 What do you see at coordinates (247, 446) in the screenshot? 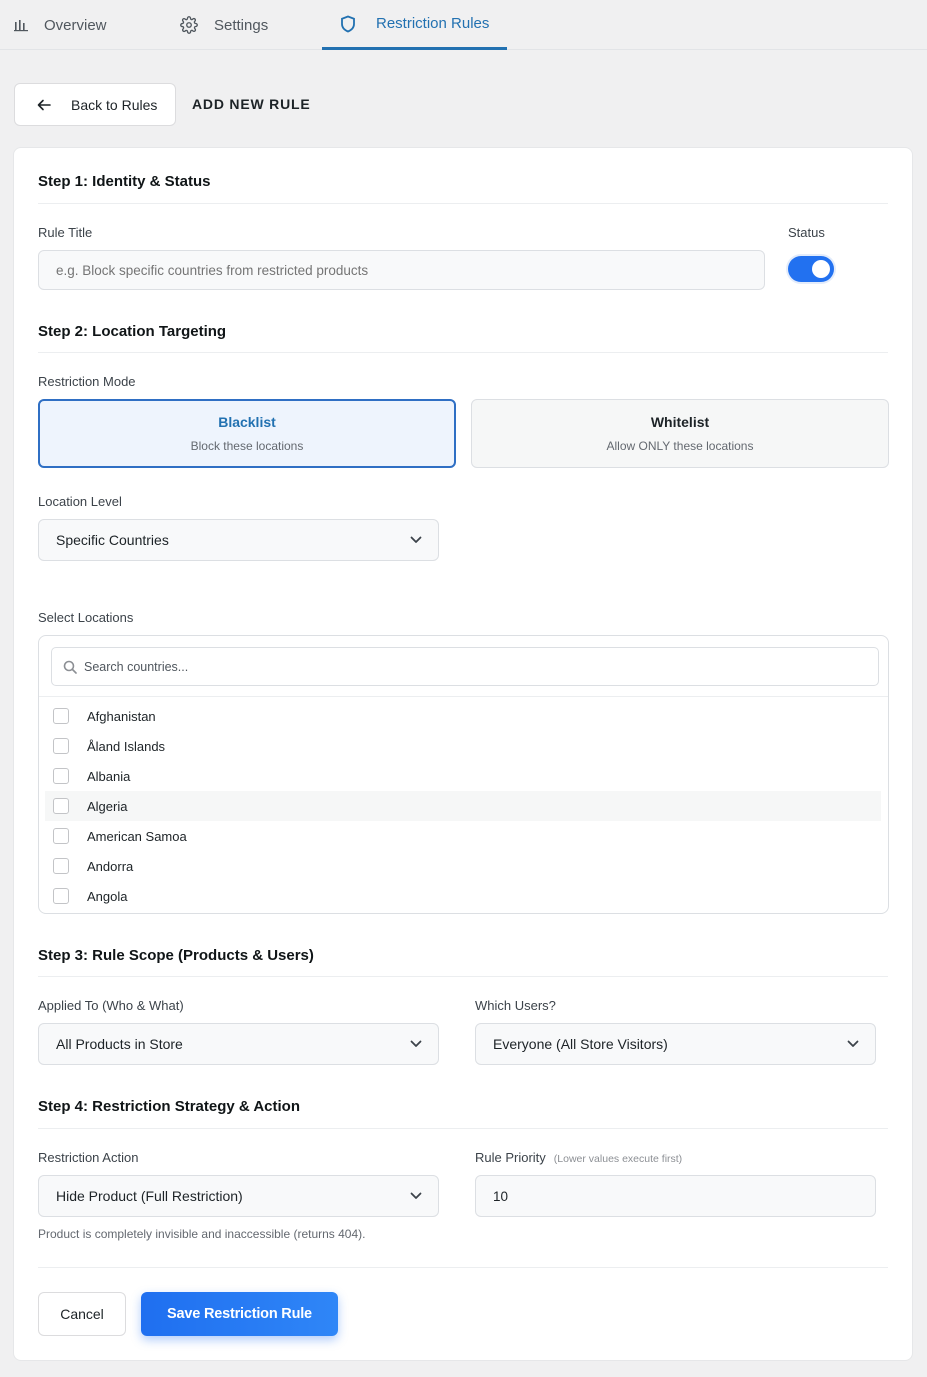
I see `mode-subtitle: Block these locations` at bounding box center [247, 446].